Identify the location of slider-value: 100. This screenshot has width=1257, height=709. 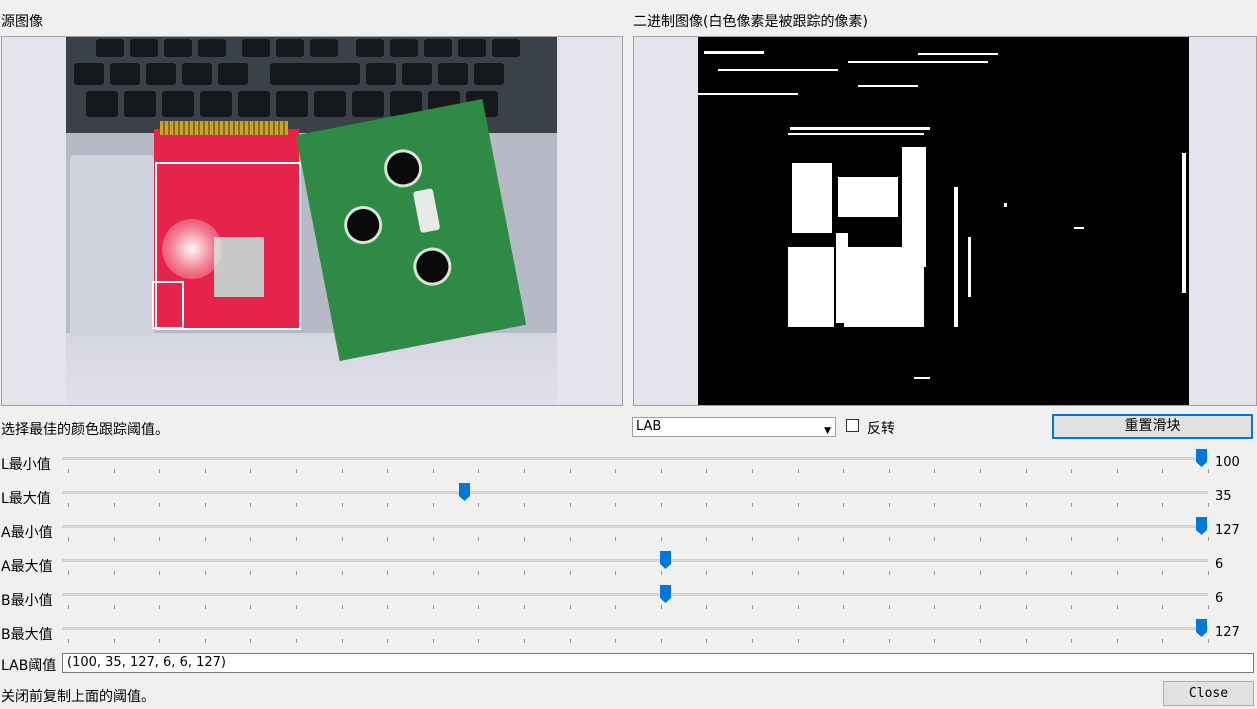
(1227, 462).